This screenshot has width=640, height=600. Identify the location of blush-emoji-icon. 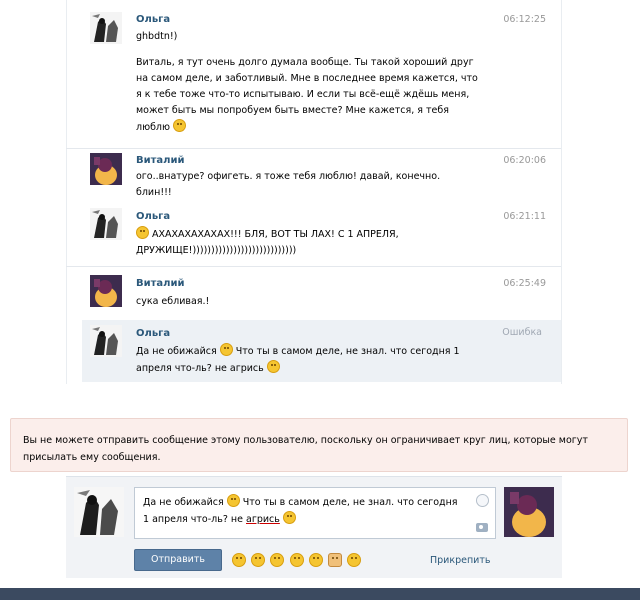
(180, 125).